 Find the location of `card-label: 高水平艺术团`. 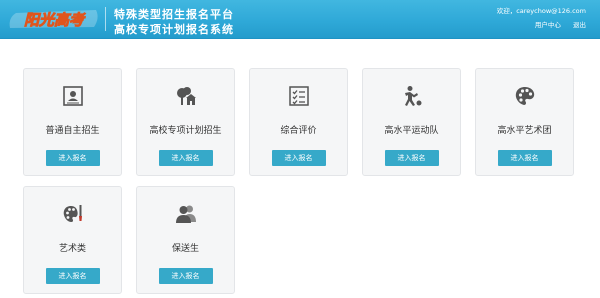

card-label: 高水平艺术团 is located at coordinates (524, 131).